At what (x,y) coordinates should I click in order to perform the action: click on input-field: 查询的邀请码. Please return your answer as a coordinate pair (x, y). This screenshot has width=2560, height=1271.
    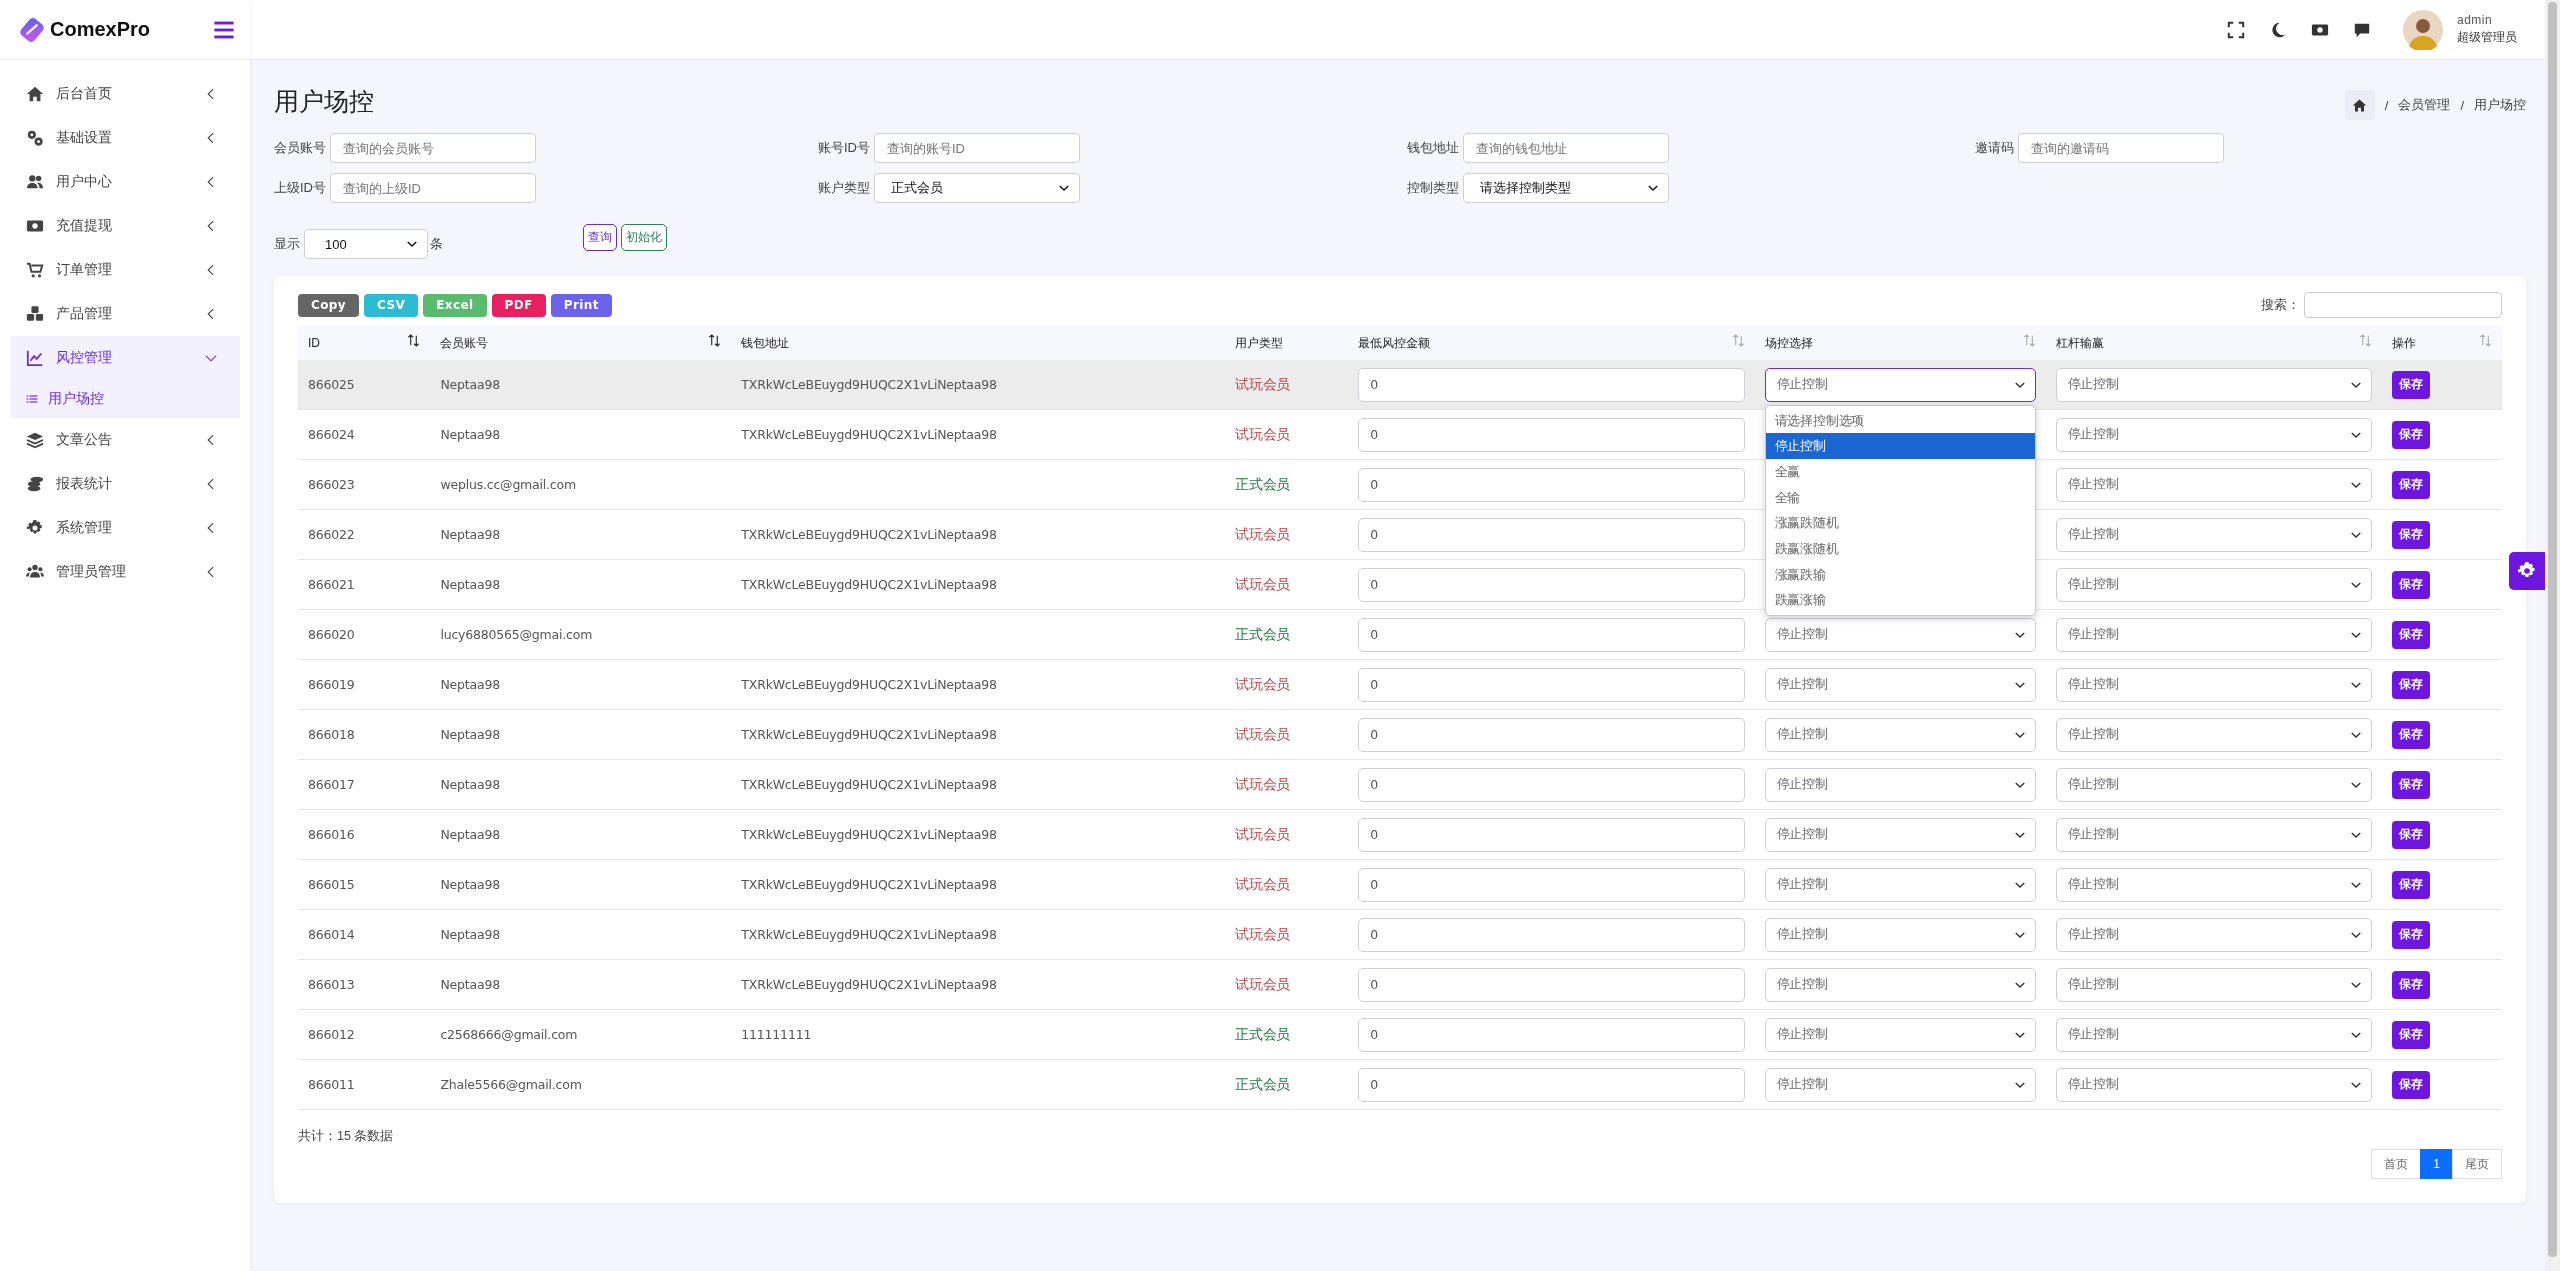
    Looking at the image, I should click on (2121, 148).